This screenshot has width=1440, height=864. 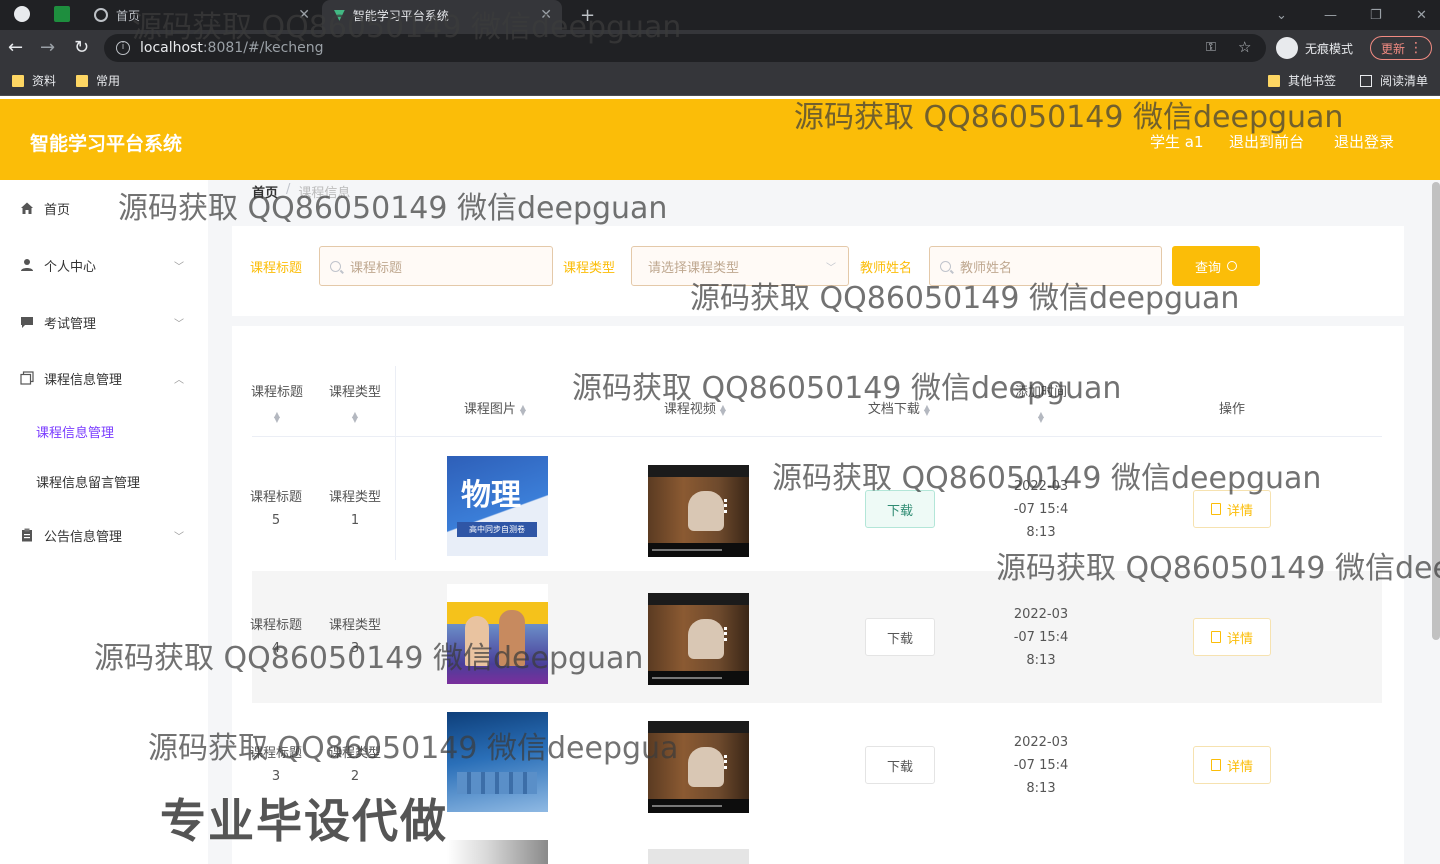 I want to click on current-user: 学生 a1, so click(x=1177, y=142).